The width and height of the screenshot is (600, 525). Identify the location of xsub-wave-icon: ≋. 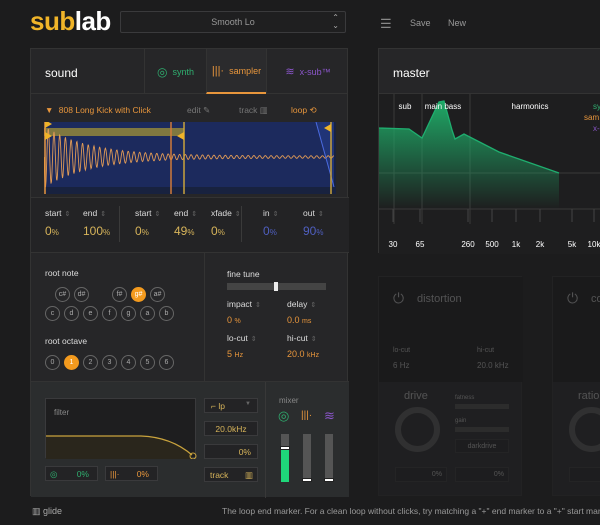
(329, 415).